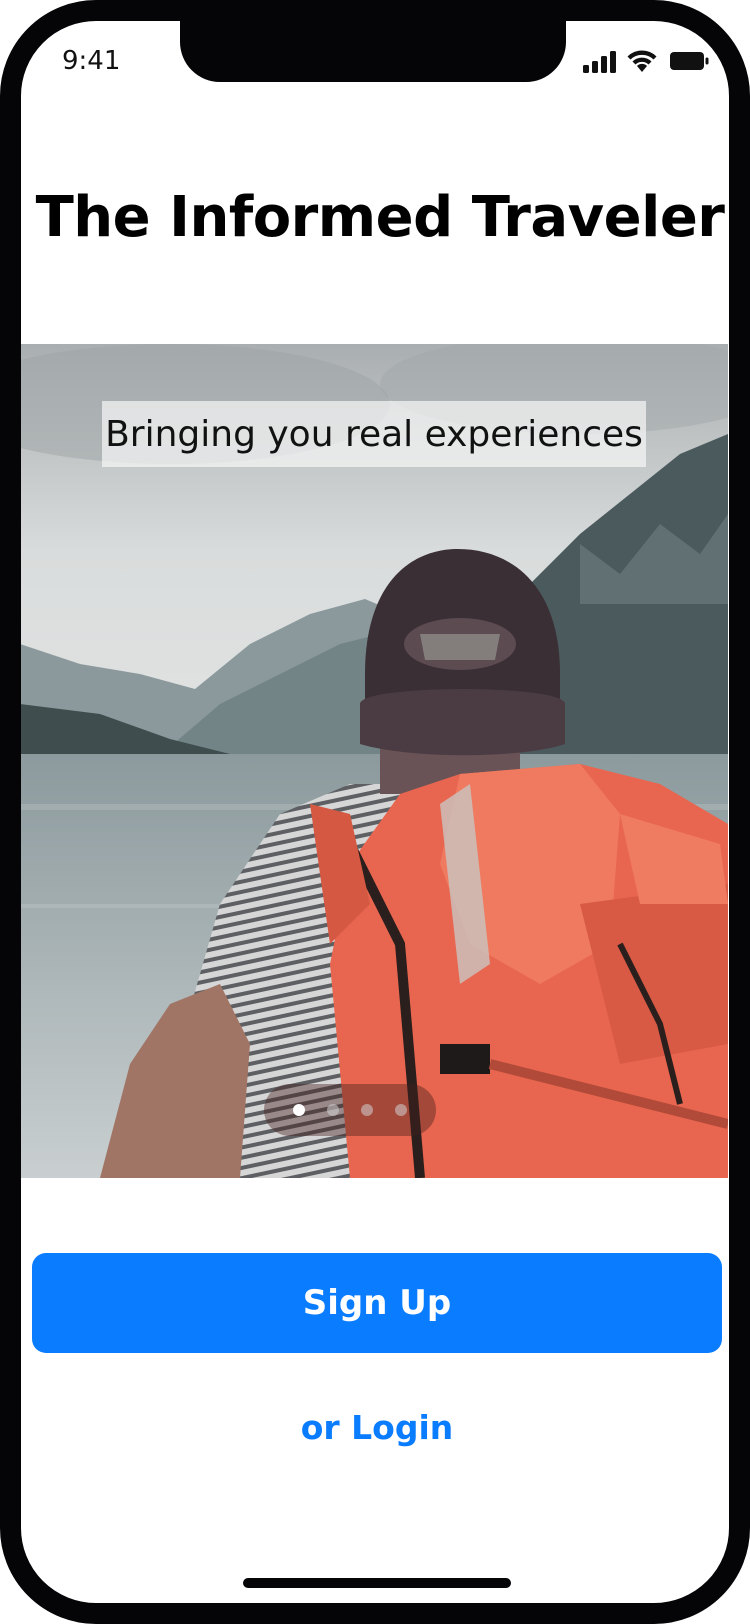 This screenshot has width=750, height=1624. What do you see at coordinates (377, 1583) in the screenshot?
I see `home-indicator` at bounding box center [377, 1583].